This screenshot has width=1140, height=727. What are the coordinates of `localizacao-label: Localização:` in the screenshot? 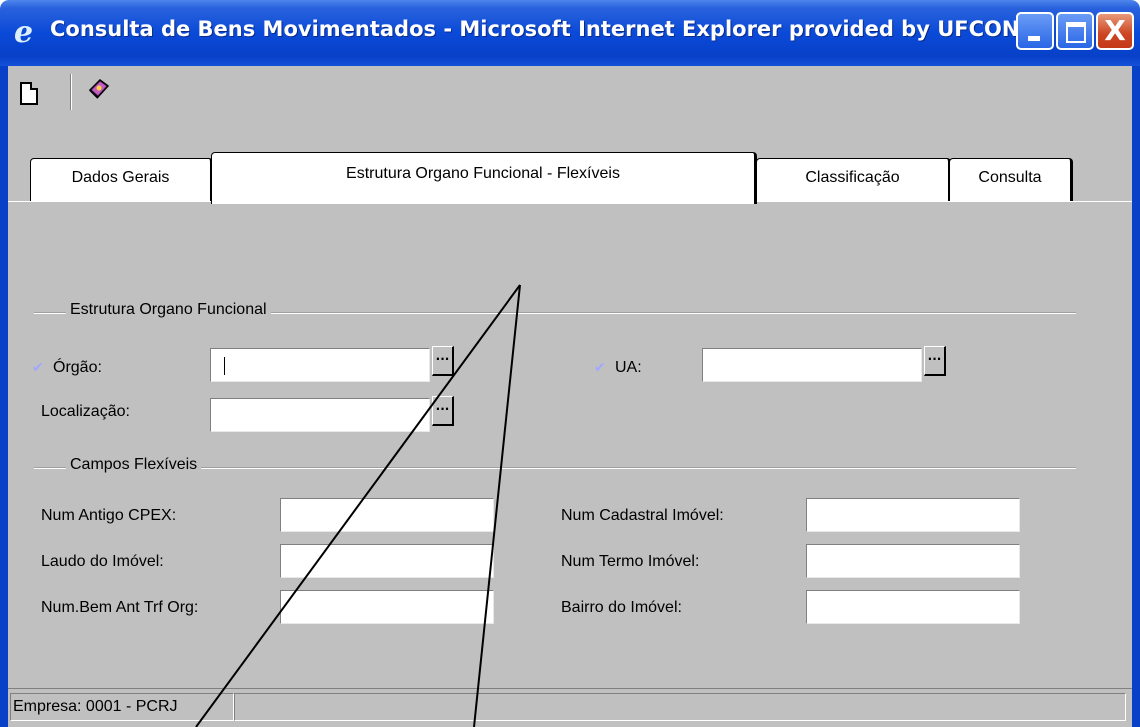 It's located at (85, 411).